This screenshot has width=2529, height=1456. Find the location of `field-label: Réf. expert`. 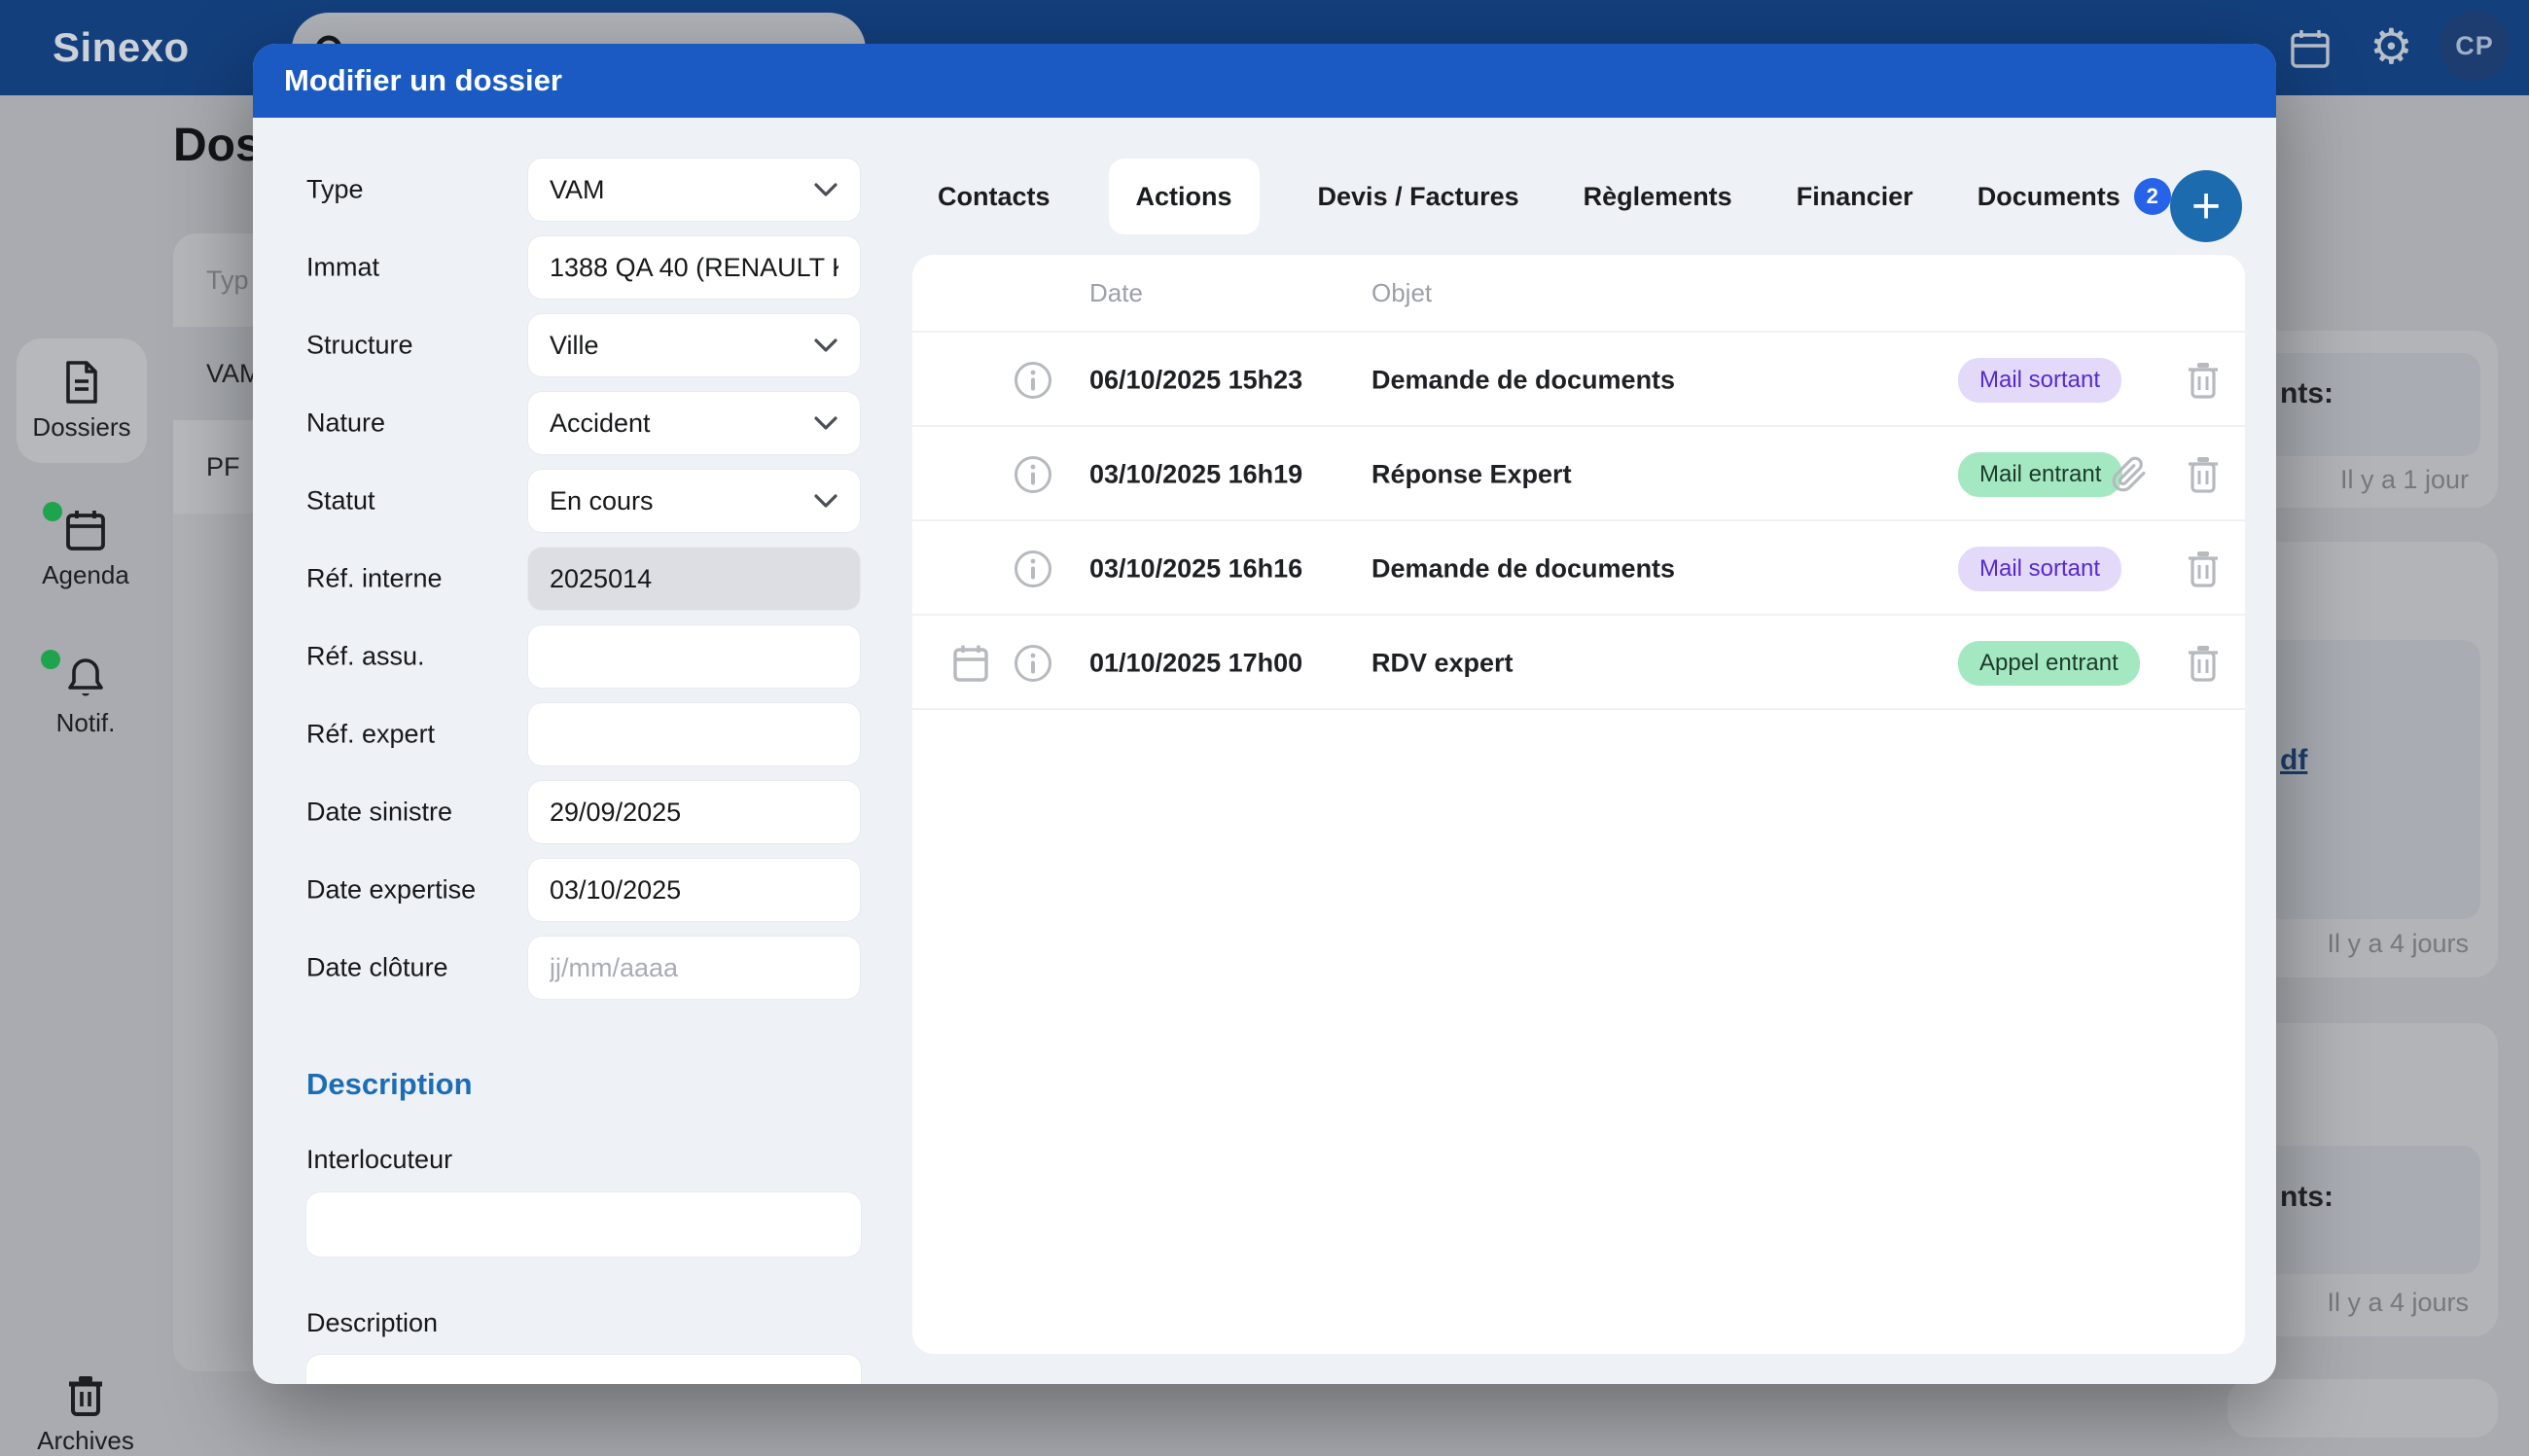

field-label: Réf. expert is located at coordinates (371, 734).